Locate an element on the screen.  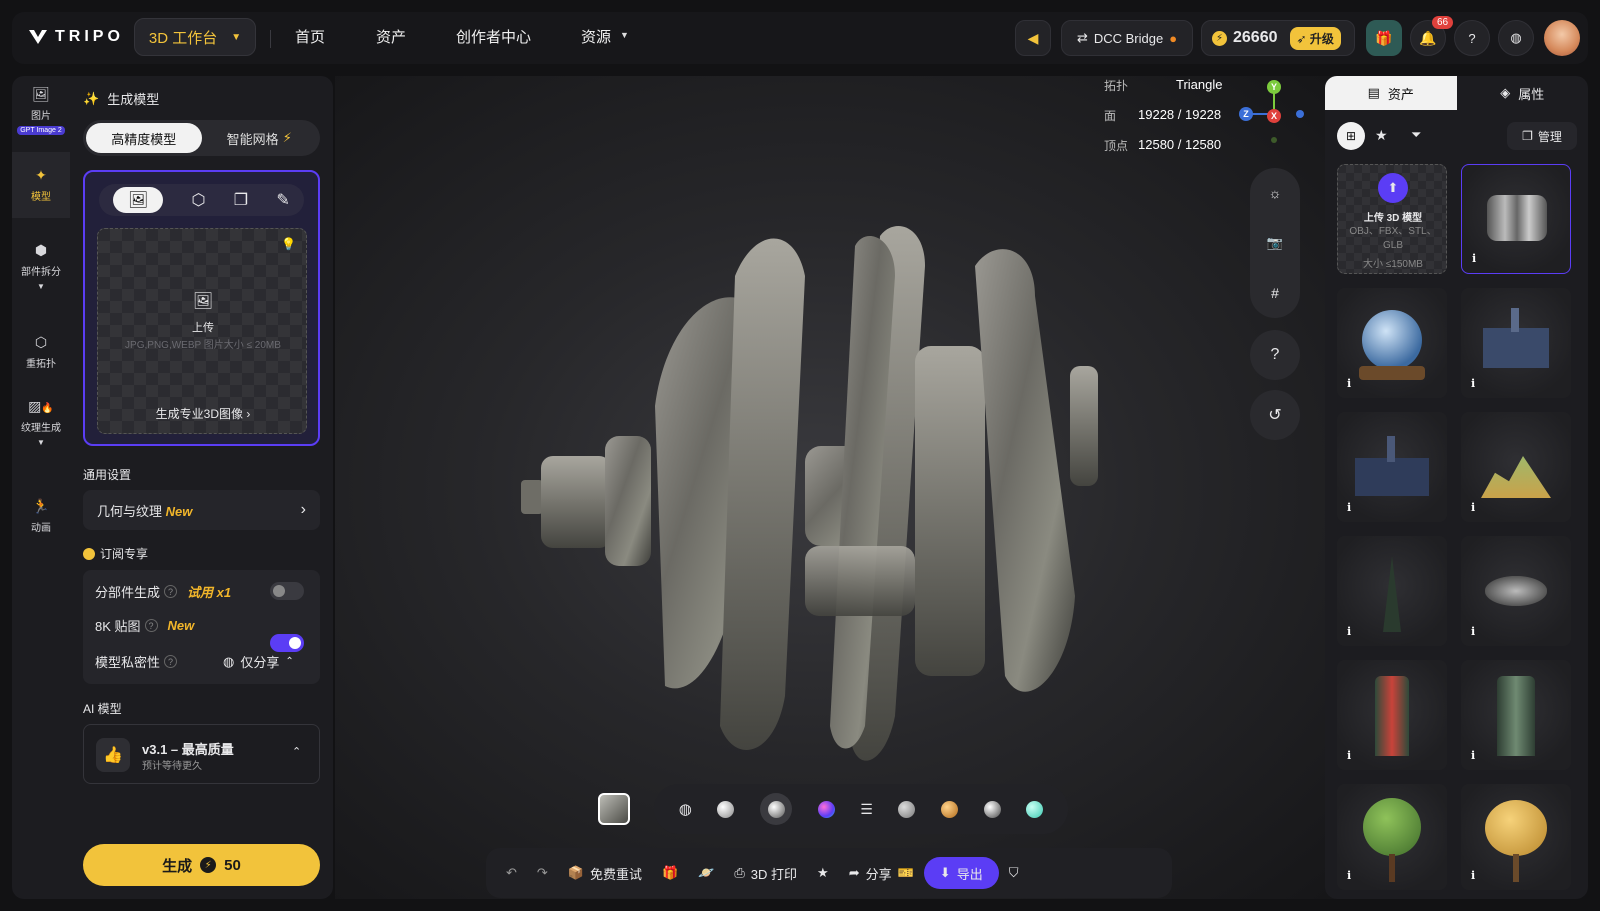
upload-3d-model-tile: ⬆ 上传 3D 模型 OBJ、FBX、STL、GLB 大小 ≤150MB is located at coordinates (1392, 219).